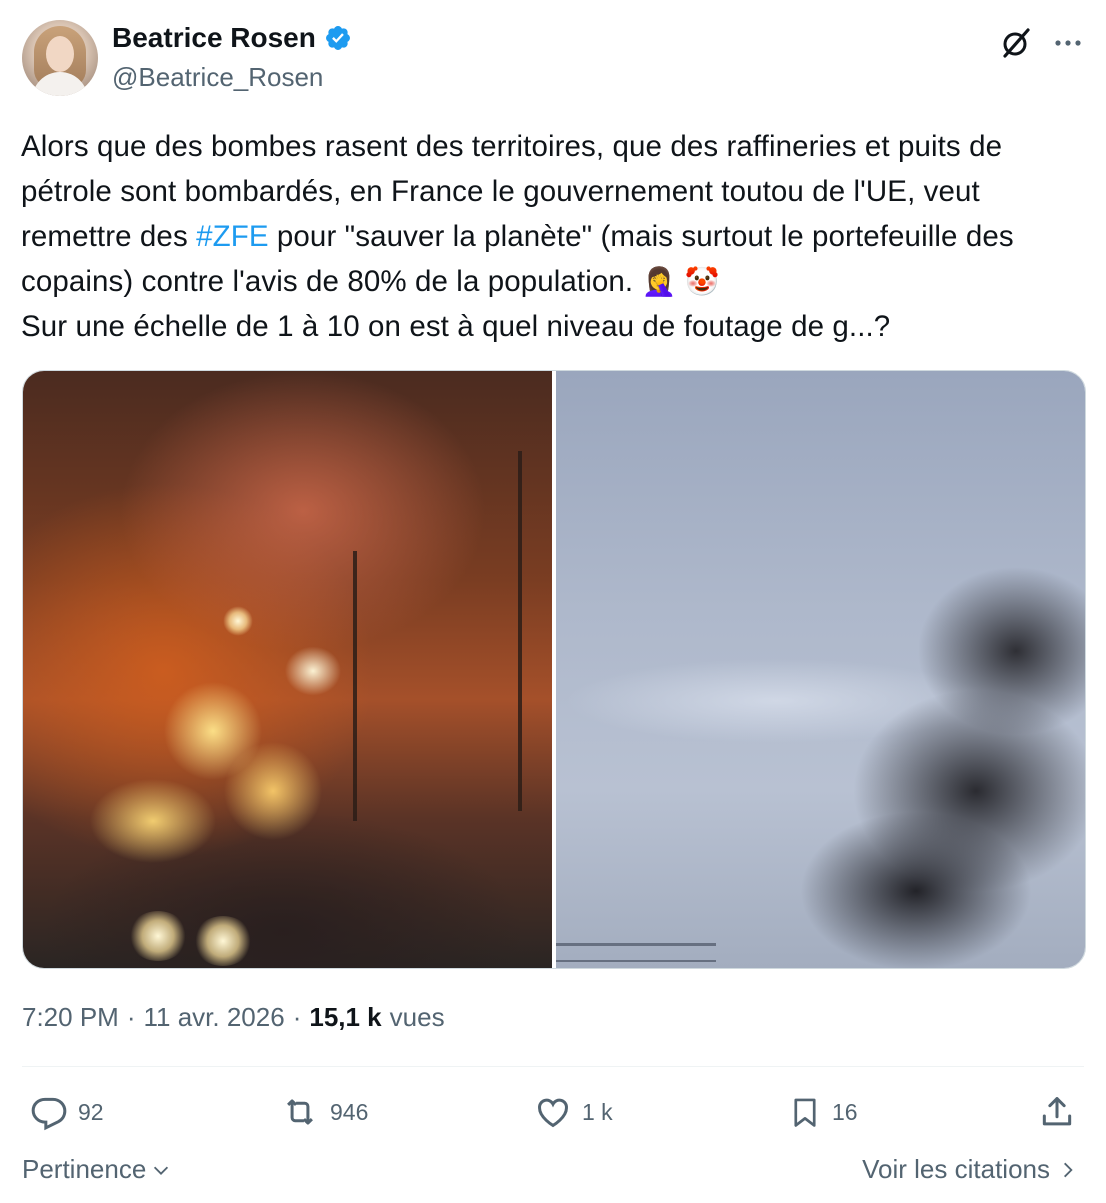  What do you see at coordinates (956, 1169) in the screenshot?
I see `view-quotes-label: Voir les citations` at bounding box center [956, 1169].